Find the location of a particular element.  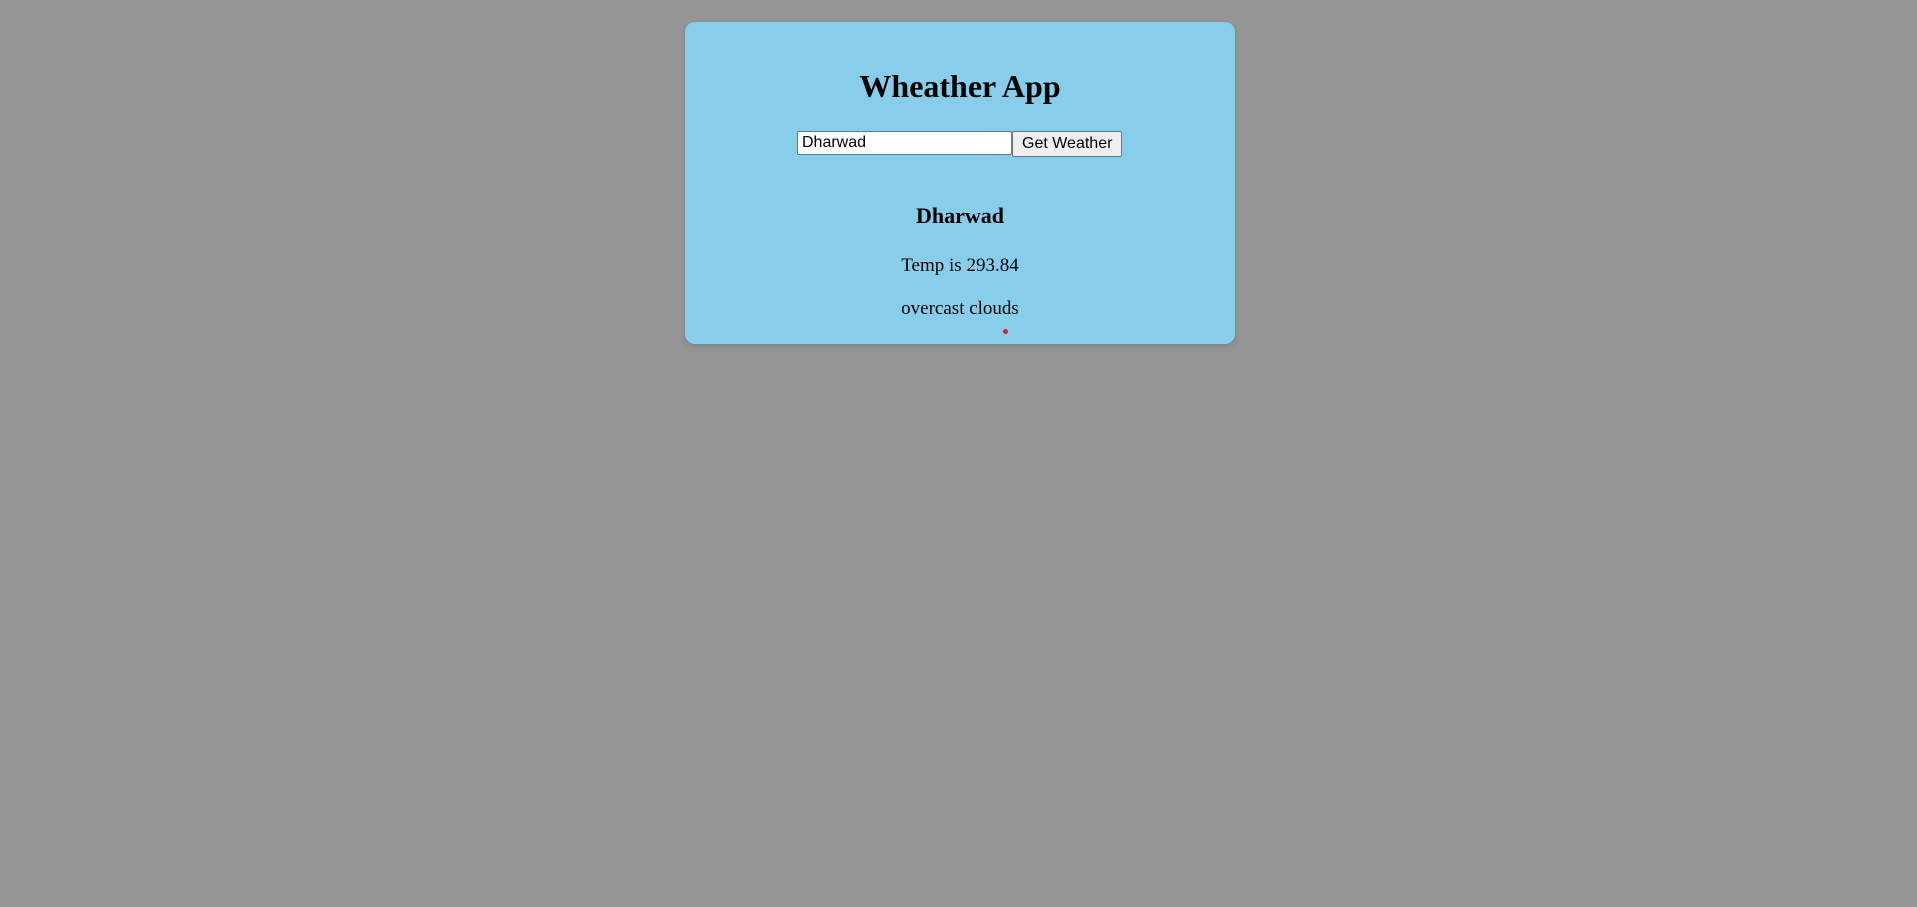

temperature-prefix: Temp is is located at coordinates (931, 265).